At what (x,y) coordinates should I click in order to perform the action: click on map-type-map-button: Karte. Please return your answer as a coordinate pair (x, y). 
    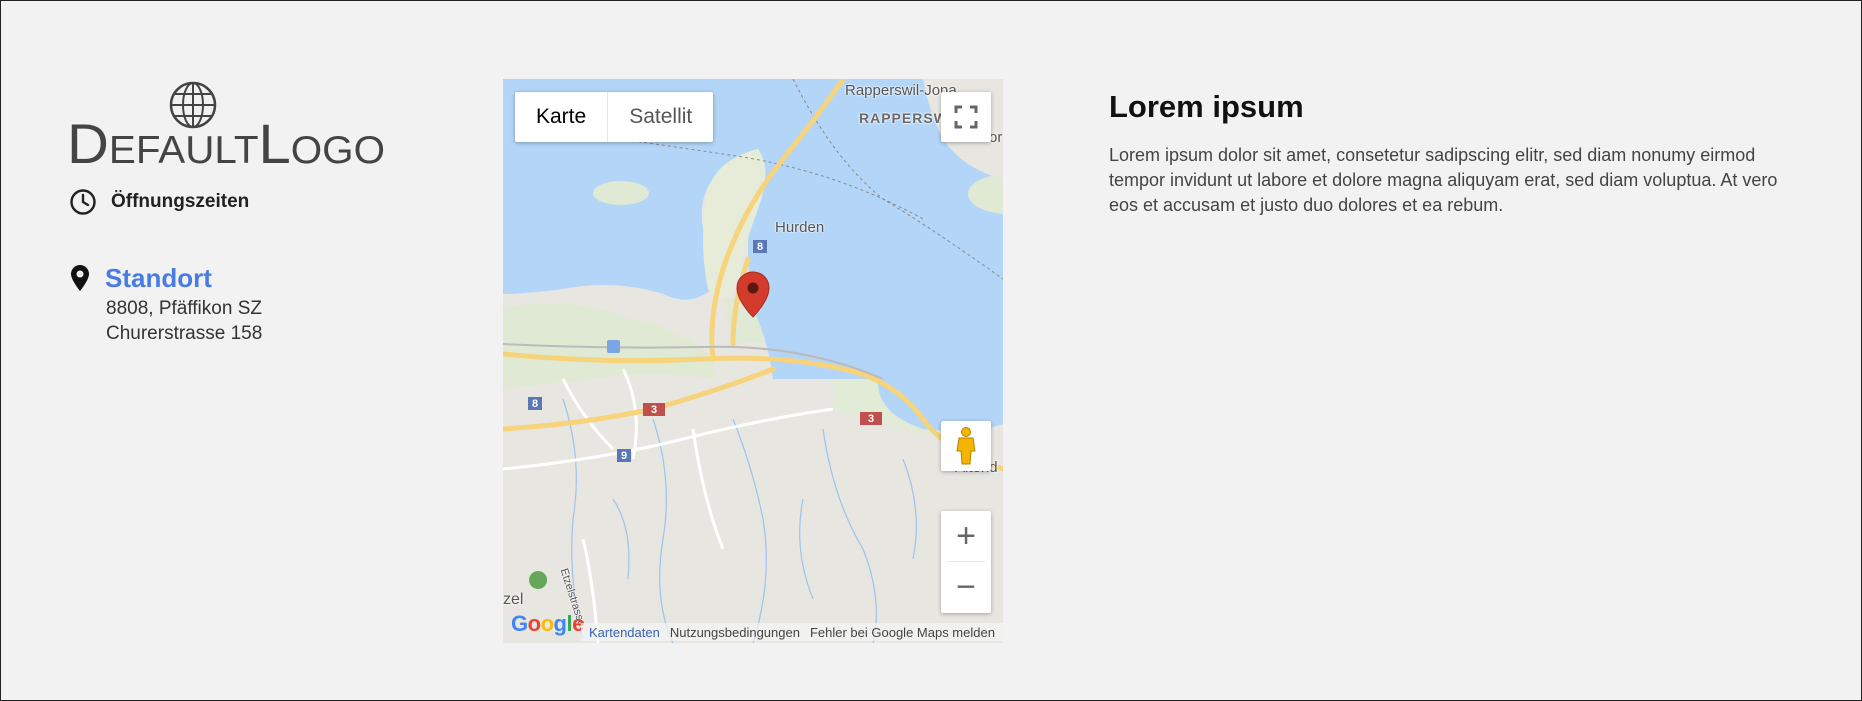
    Looking at the image, I should click on (561, 117).